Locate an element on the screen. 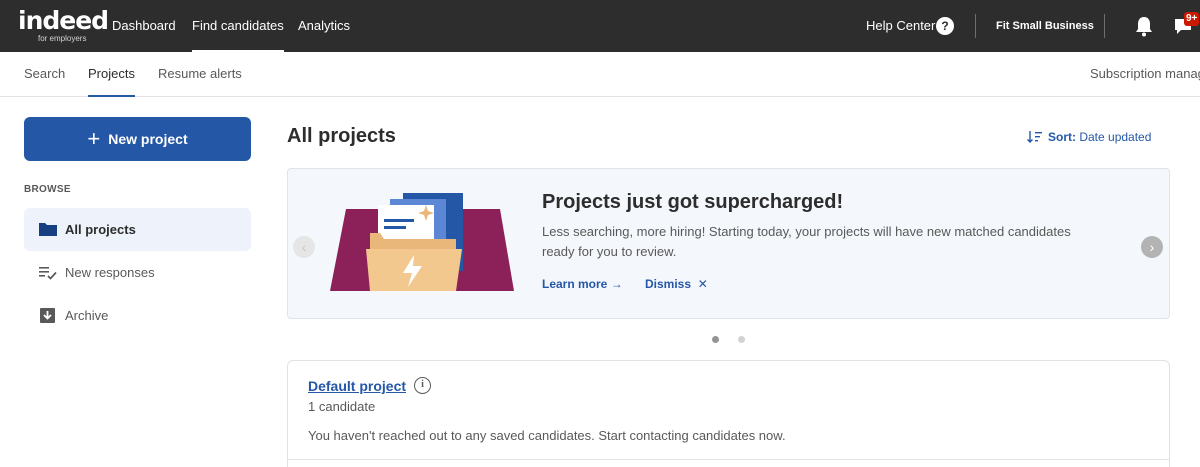  close-icon: ✕ is located at coordinates (702, 284).